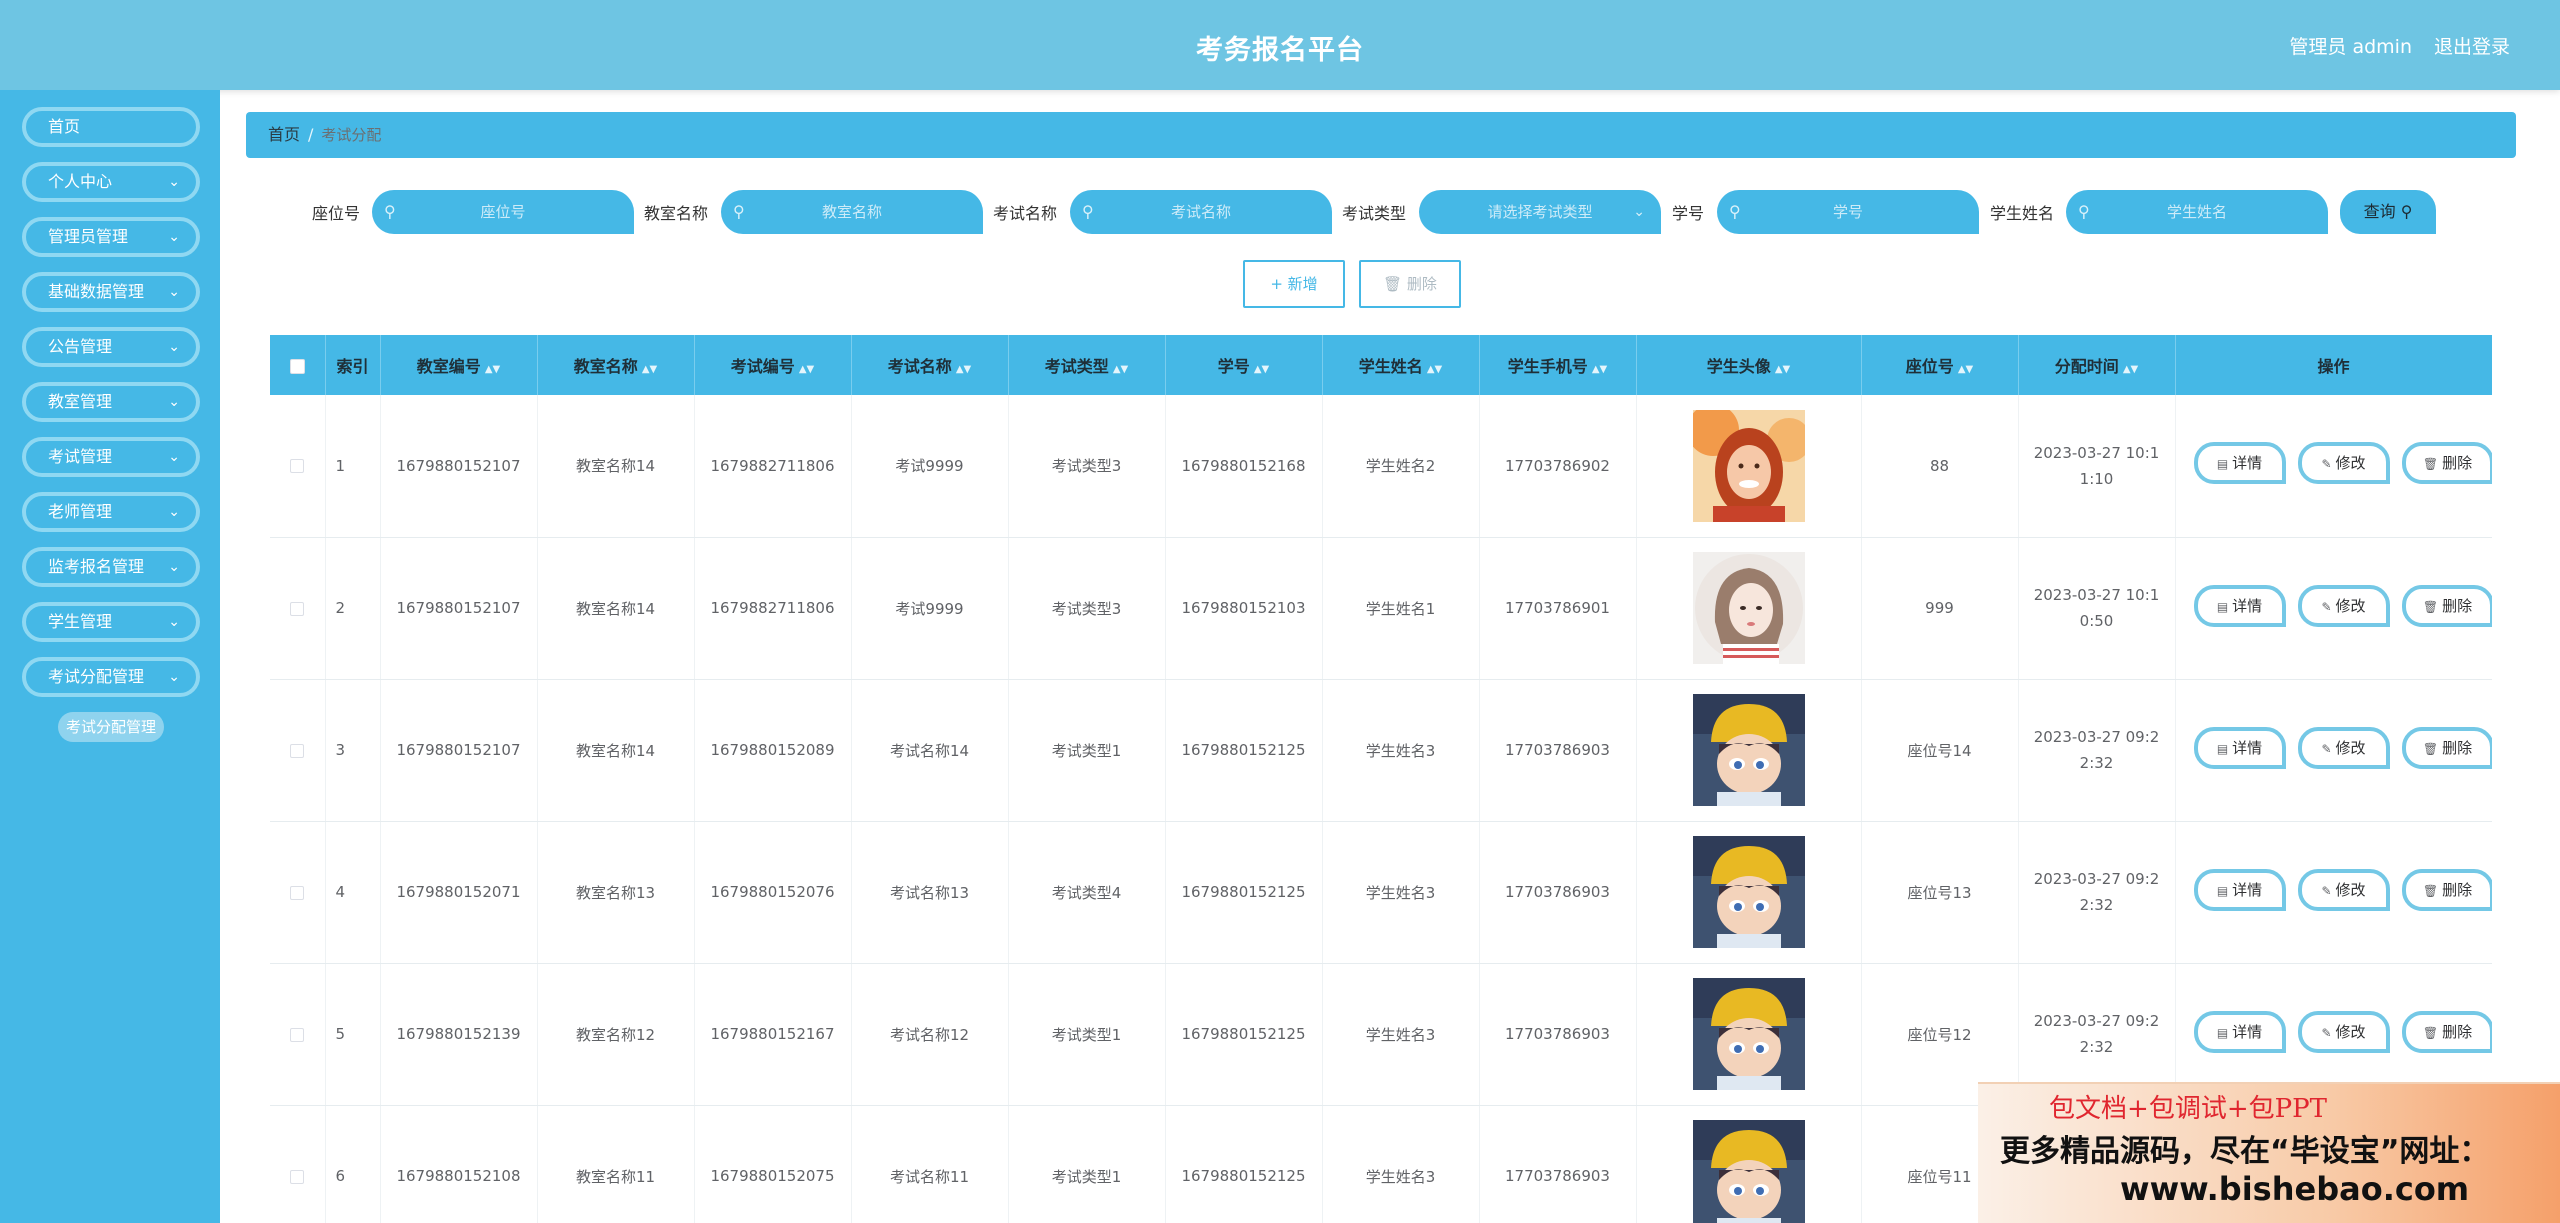 The width and height of the screenshot is (2560, 1223). I want to click on col-header-student-name: 学生姓名 ▲▼, so click(1401, 365).